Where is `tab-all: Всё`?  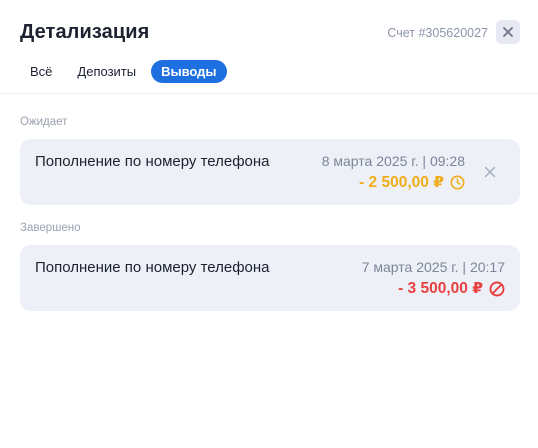 tab-all: Всё is located at coordinates (41, 71).